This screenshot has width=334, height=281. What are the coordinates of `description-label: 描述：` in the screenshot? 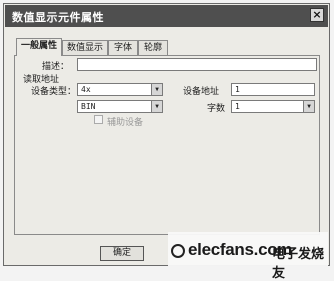 It's located at (56, 67).